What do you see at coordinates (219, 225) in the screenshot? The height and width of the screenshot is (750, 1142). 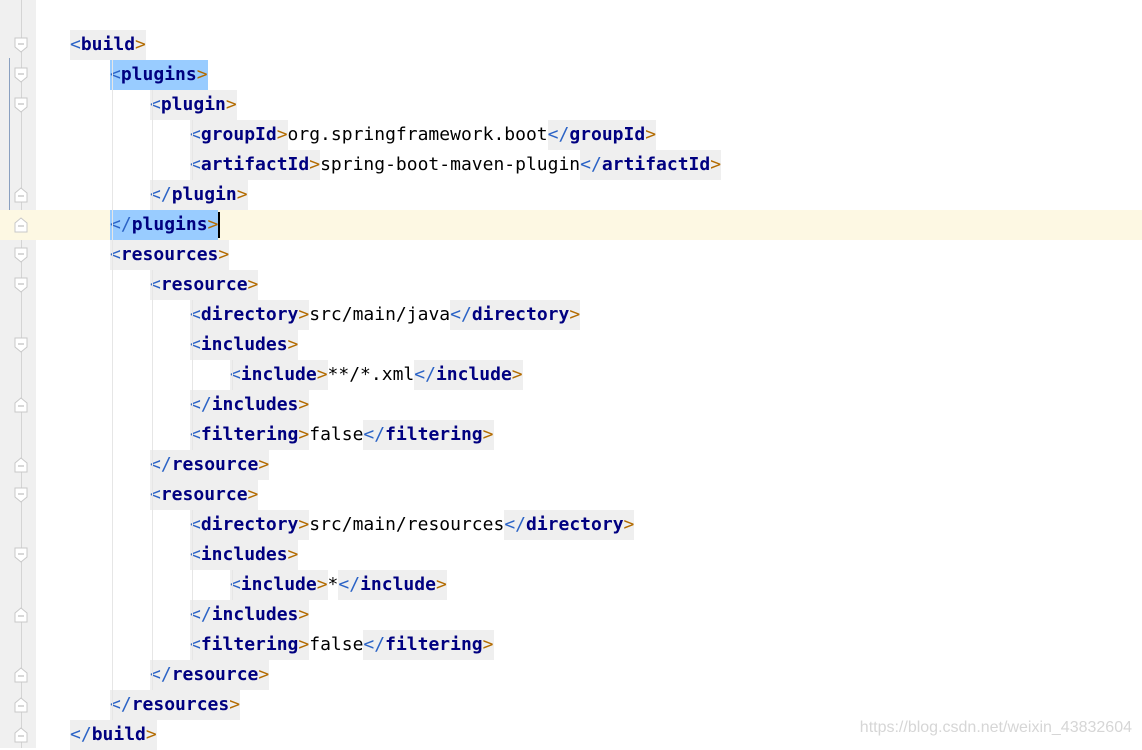 I see `text-cursor` at bounding box center [219, 225].